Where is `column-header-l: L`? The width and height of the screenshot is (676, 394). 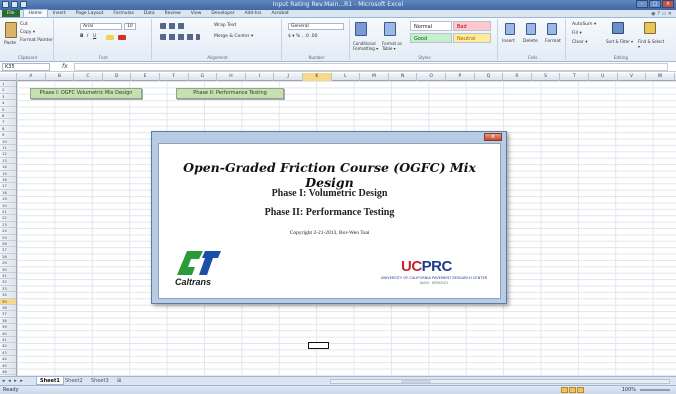 column-header-l: L is located at coordinates (346, 77).